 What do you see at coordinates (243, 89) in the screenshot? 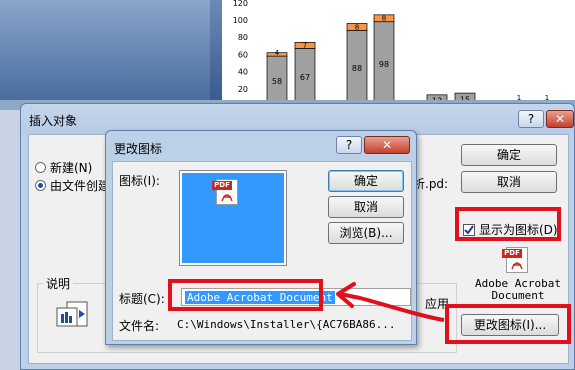
I see `y-tick-label: 20` at bounding box center [243, 89].